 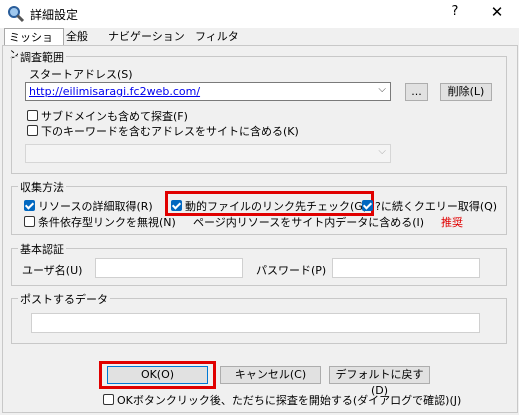 What do you see at coordinates (169, 268) in the screenshot?
I see `user-input` at bounding box center [169, 268].